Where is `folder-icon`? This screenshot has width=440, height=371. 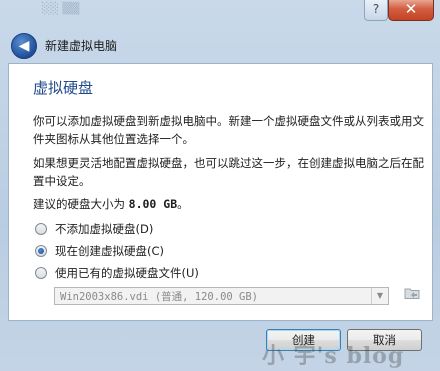 folder-icon is located at coordinates (412, 293).